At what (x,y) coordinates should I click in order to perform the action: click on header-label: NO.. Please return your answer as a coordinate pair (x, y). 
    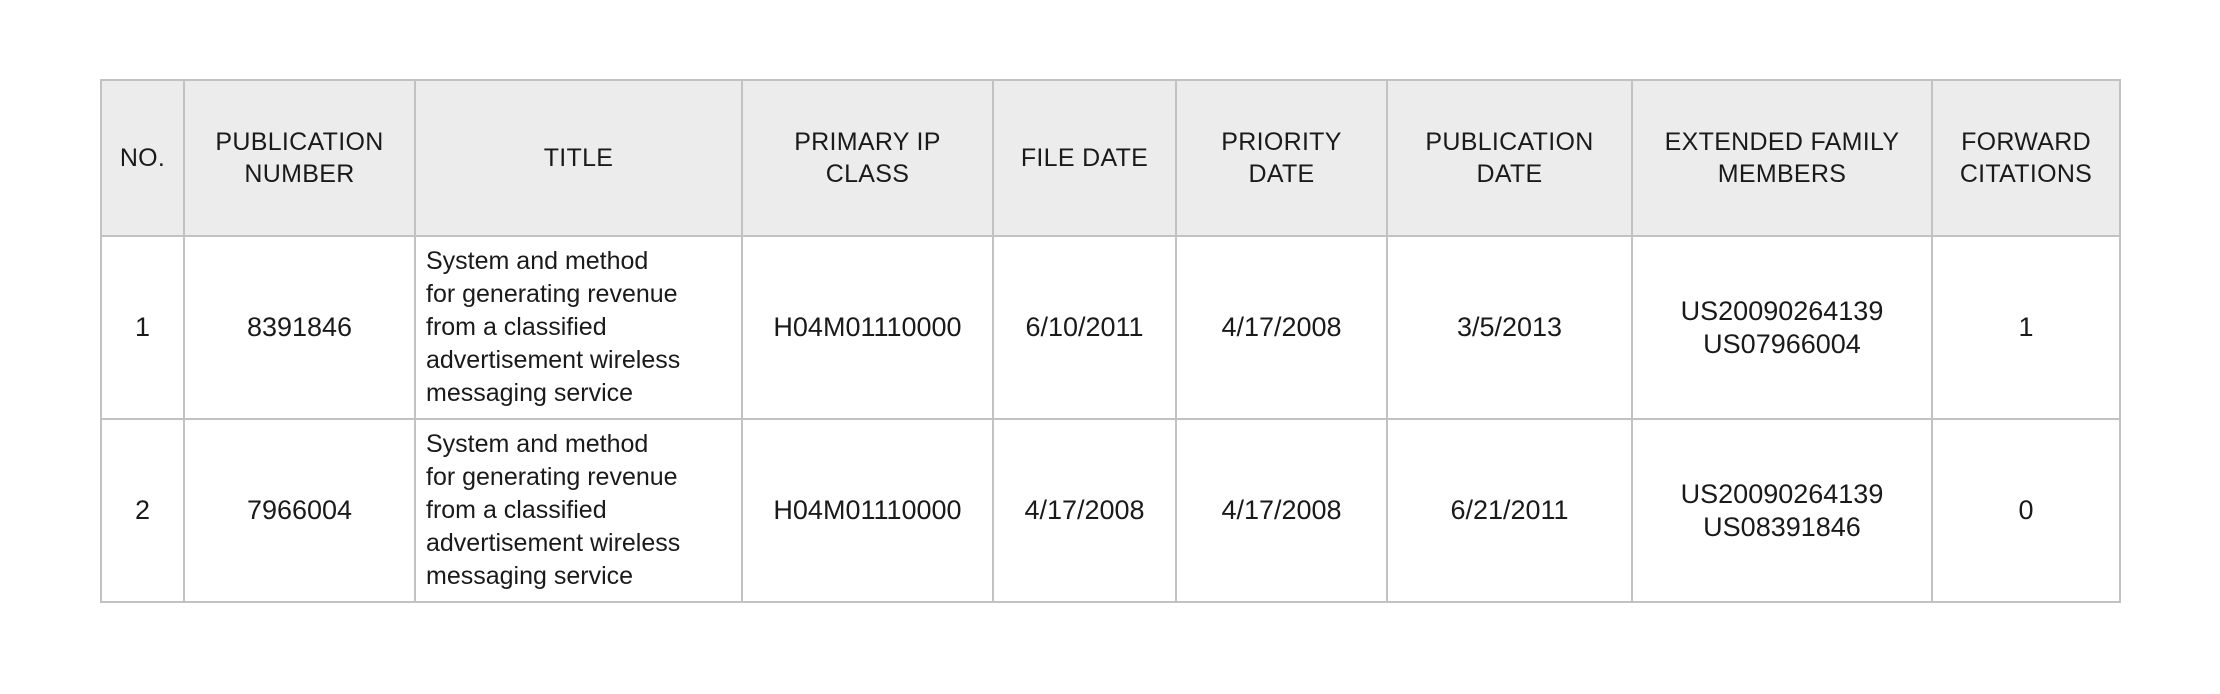
    Looking at the image, I should click on (142, 158).